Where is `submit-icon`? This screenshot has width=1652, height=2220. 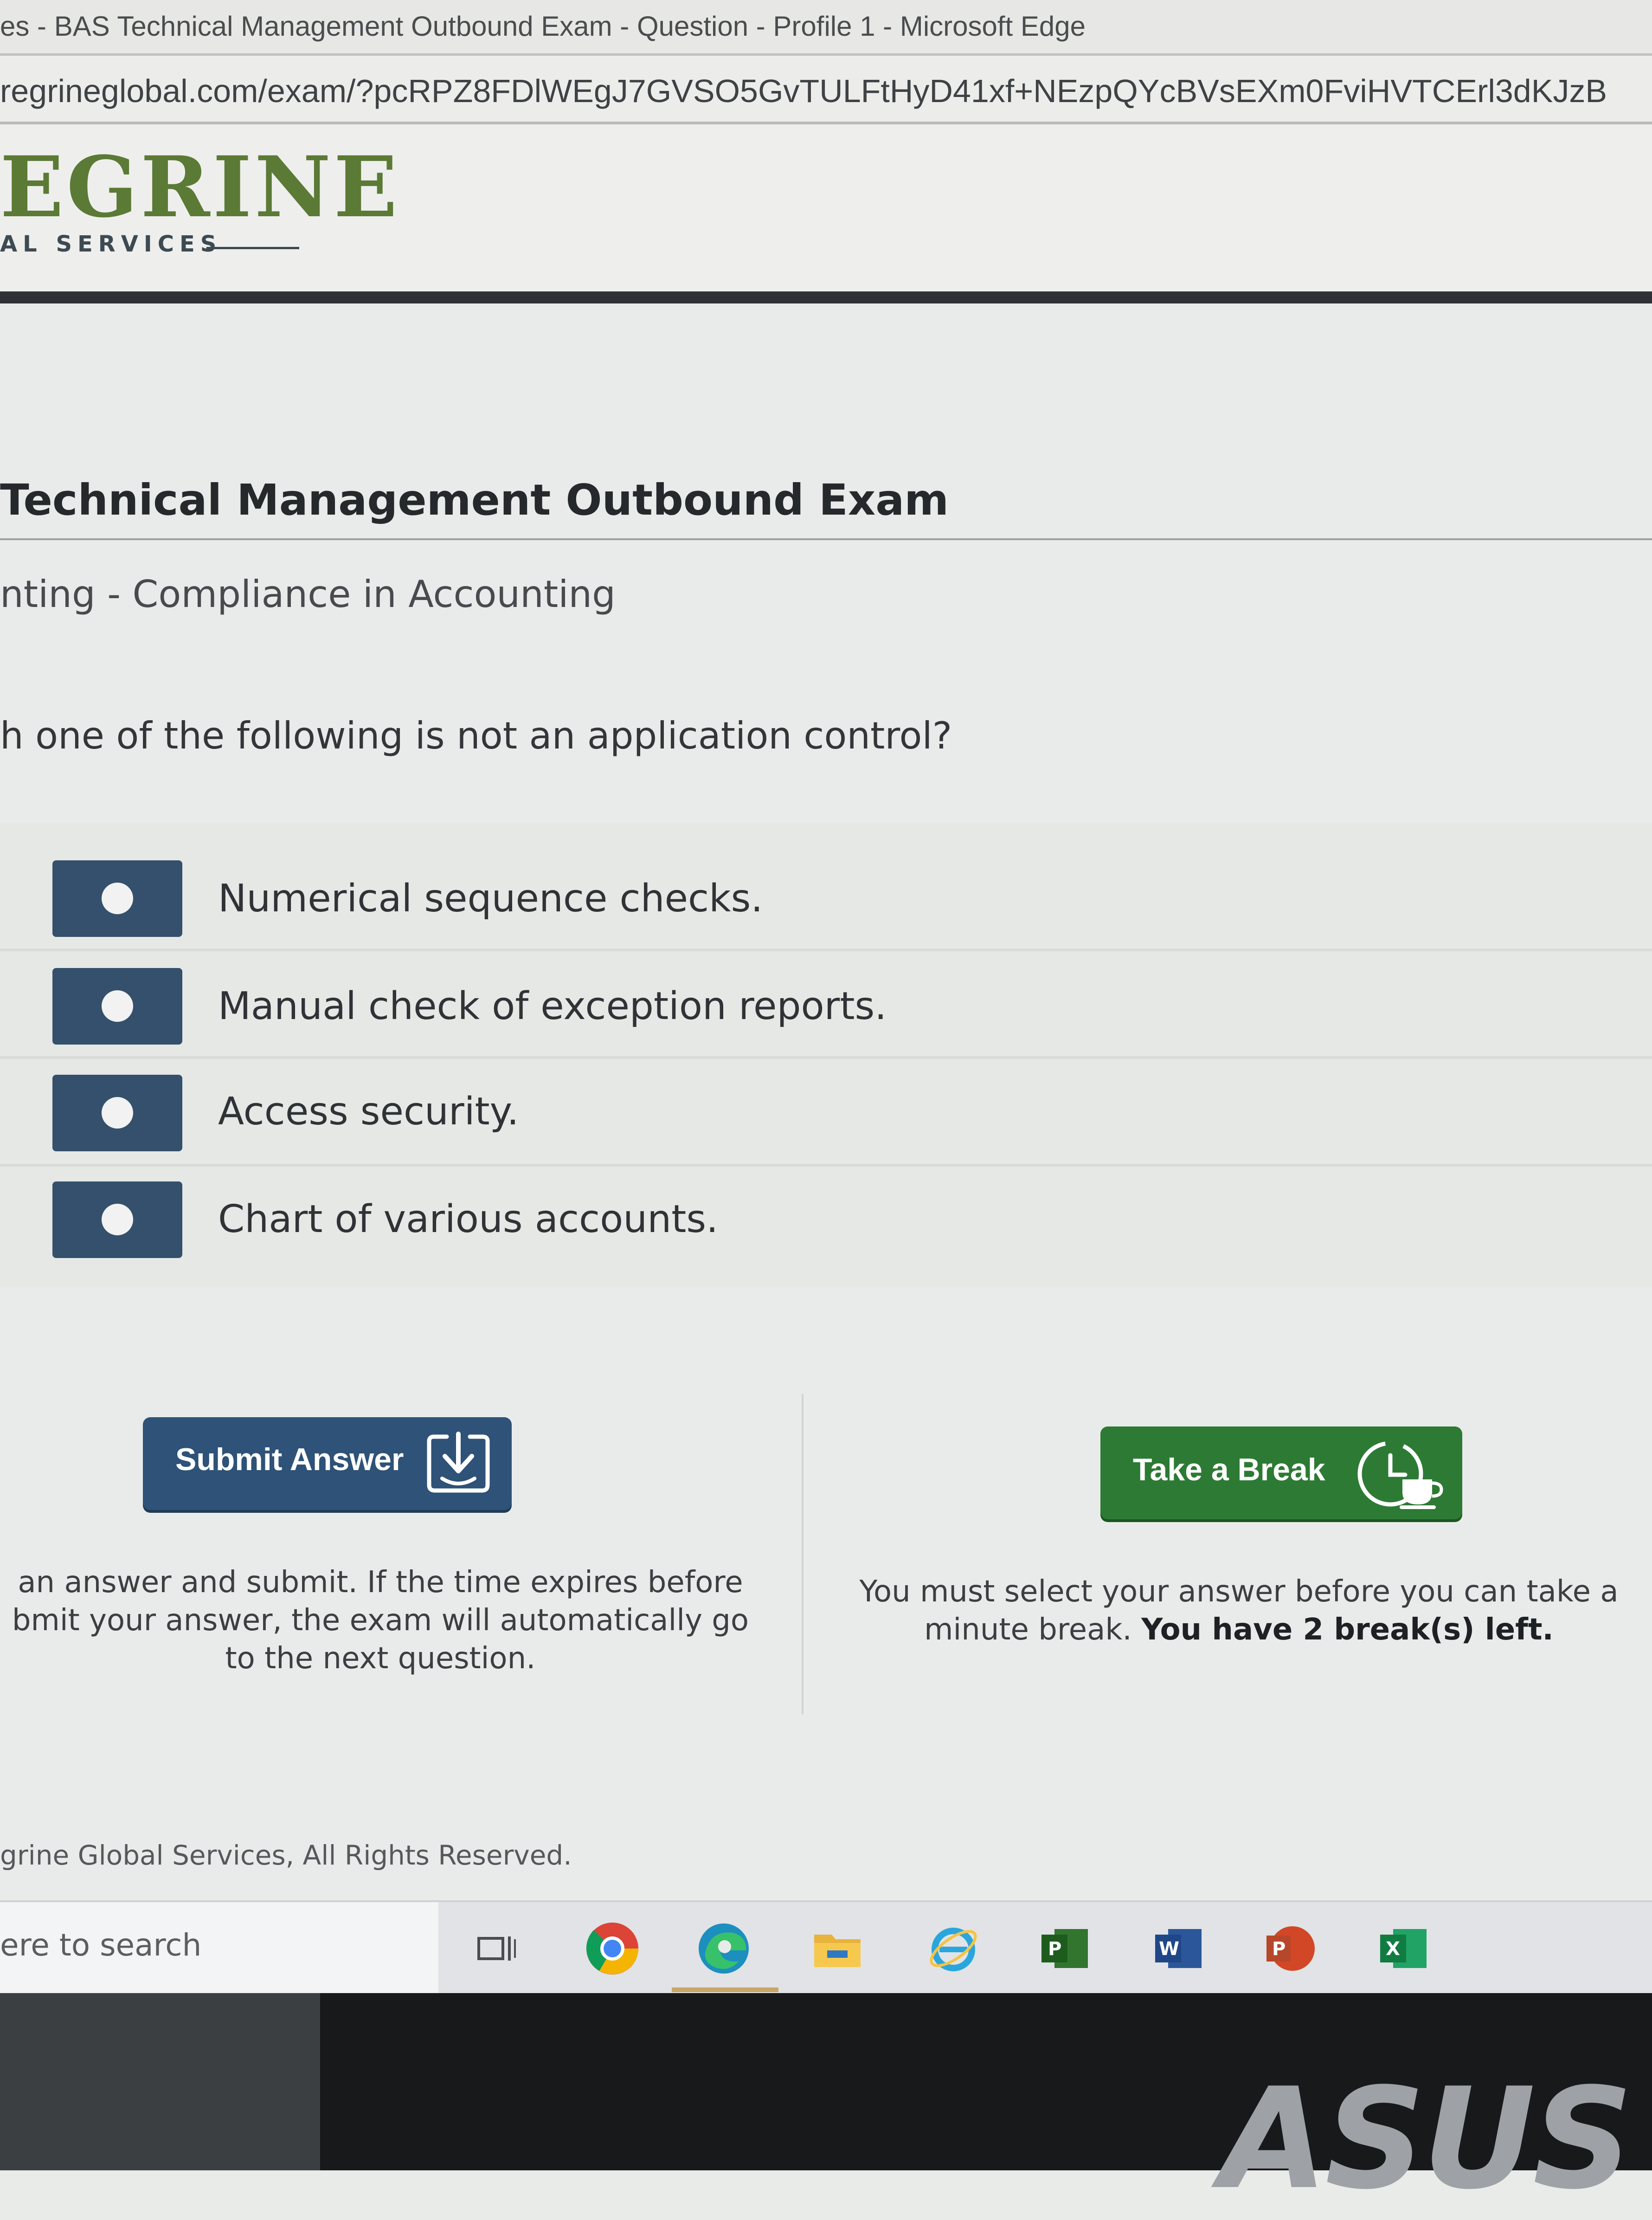
submit-icon is located at coordinates (459, 1463).